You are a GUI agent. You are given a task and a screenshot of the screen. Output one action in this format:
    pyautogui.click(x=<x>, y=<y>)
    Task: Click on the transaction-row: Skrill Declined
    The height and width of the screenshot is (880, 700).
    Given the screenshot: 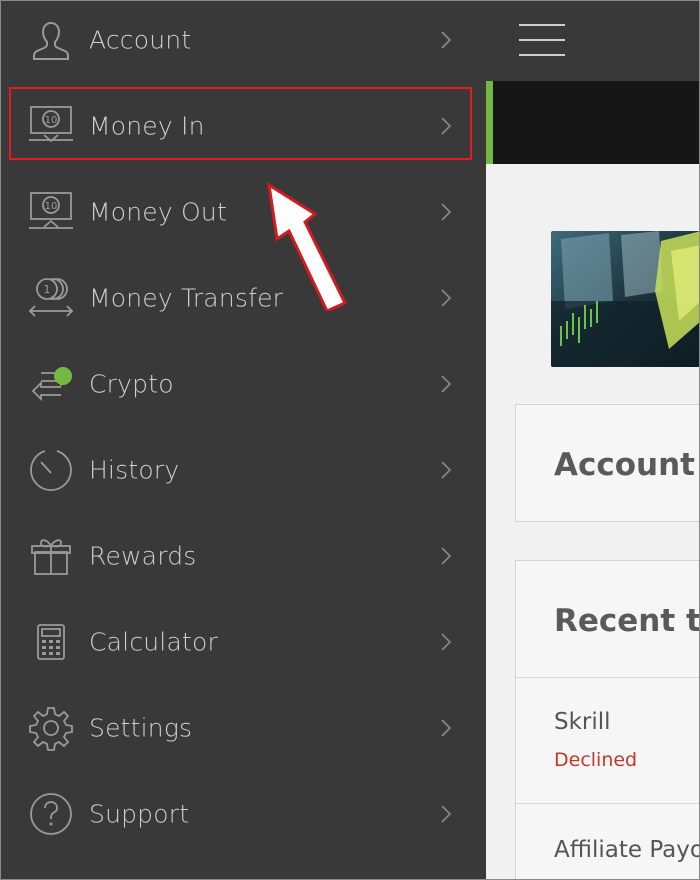 What is the action you would take?
    pyautogui.click(x=607, y=740)
    